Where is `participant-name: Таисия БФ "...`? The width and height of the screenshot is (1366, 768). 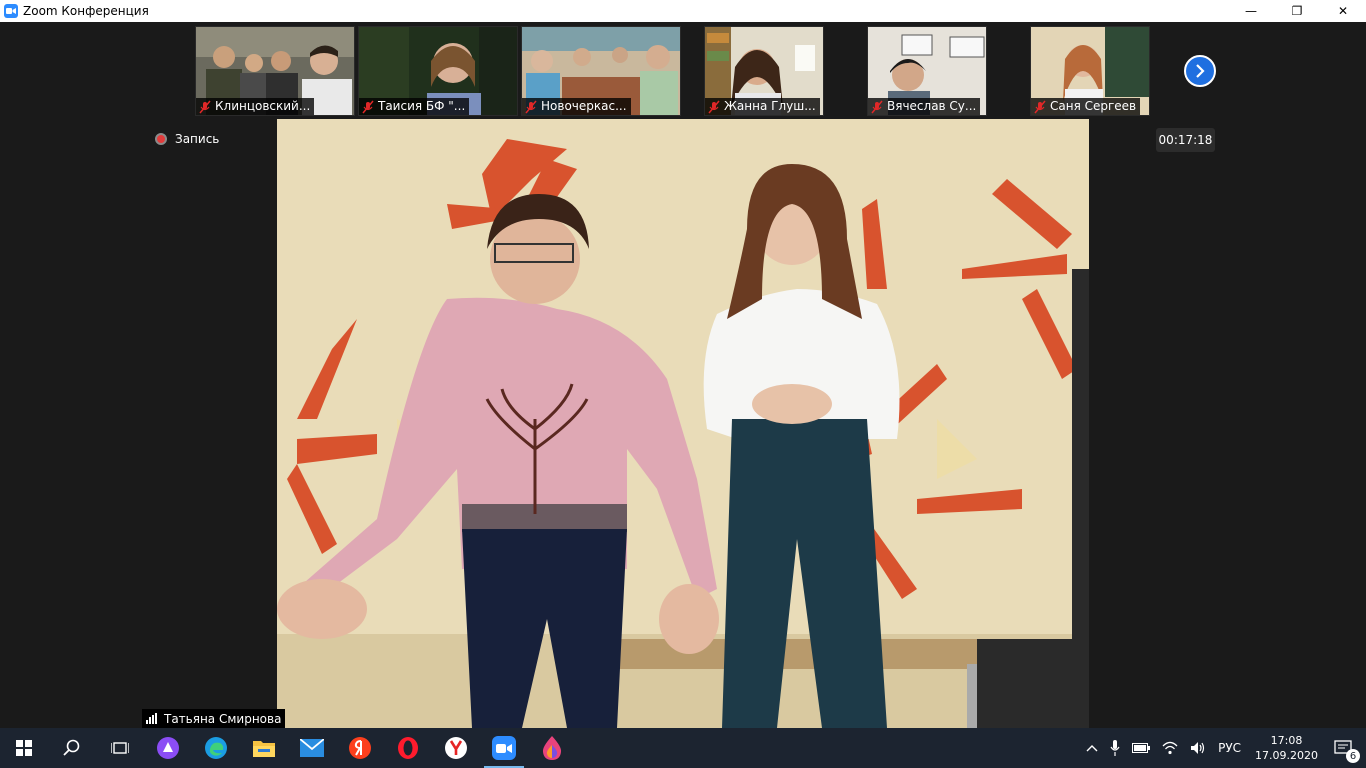
participant-name: Таисия БФ "... is located at coordinates (422, 106).